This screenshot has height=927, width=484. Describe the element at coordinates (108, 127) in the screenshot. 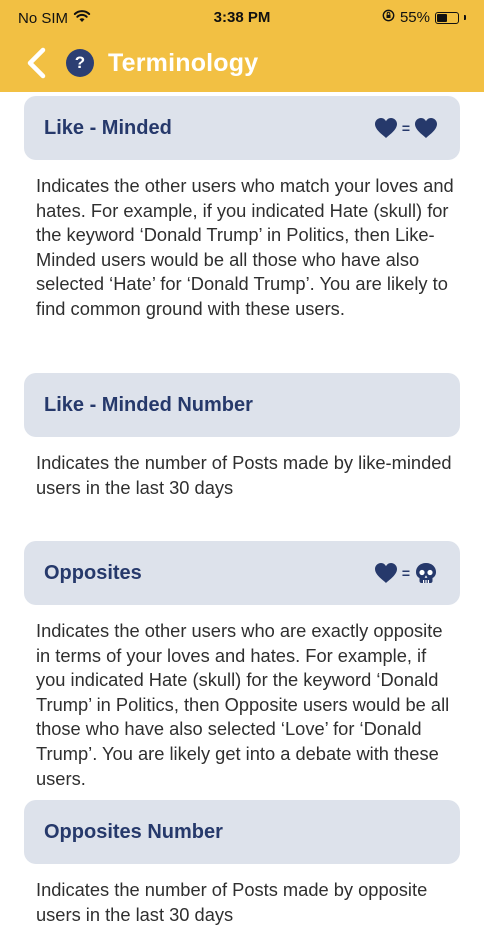

I see `term-title: Like - Minded` at that location.